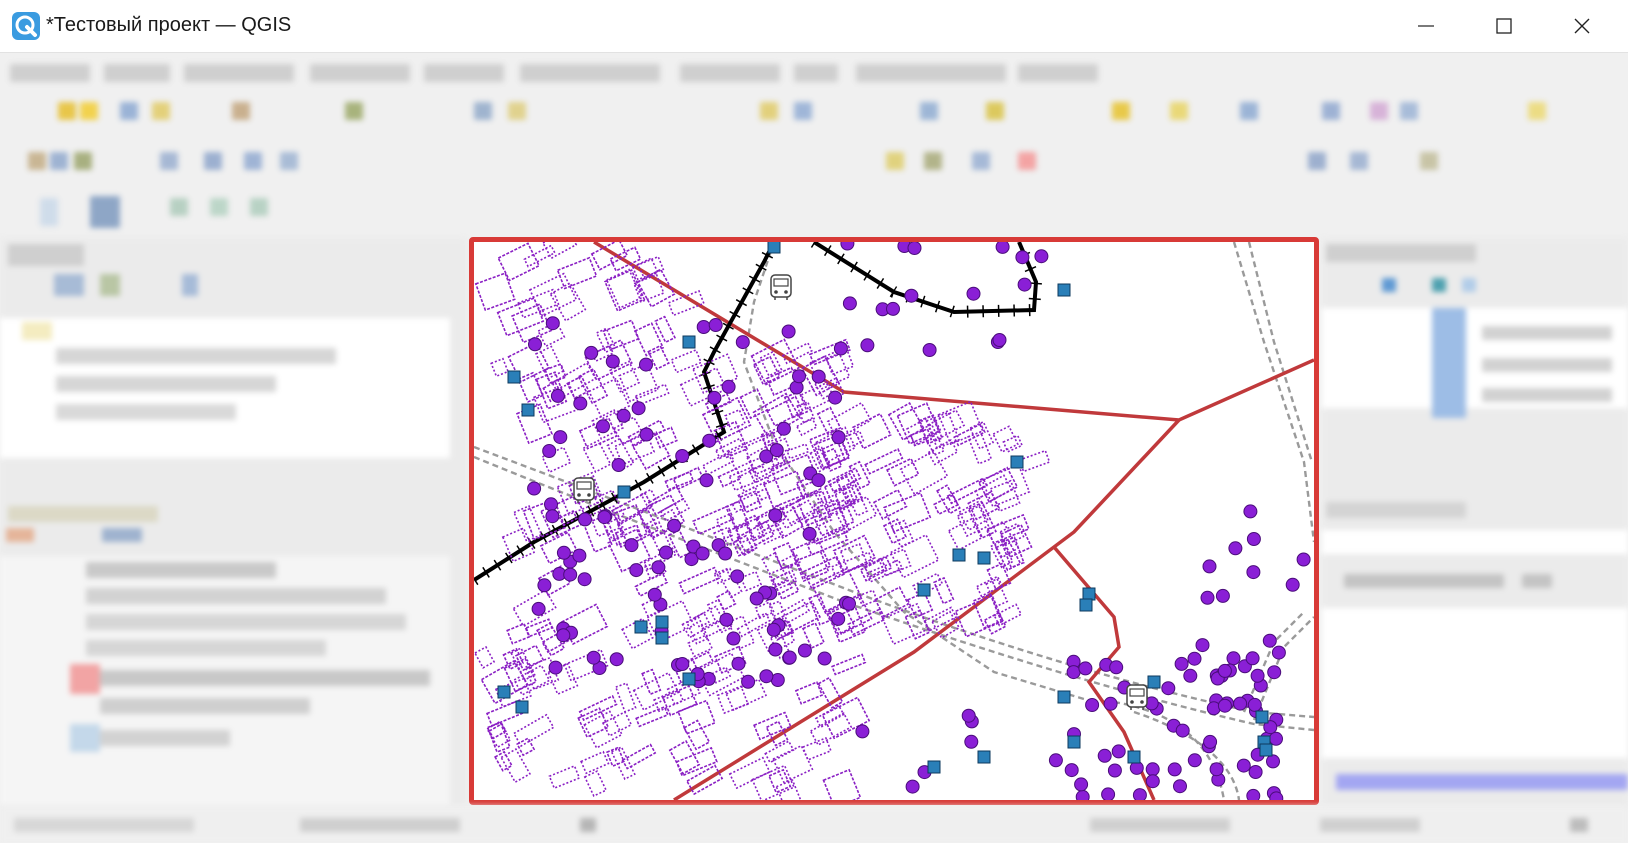  I want to click on close-button, so click(1582, 26).